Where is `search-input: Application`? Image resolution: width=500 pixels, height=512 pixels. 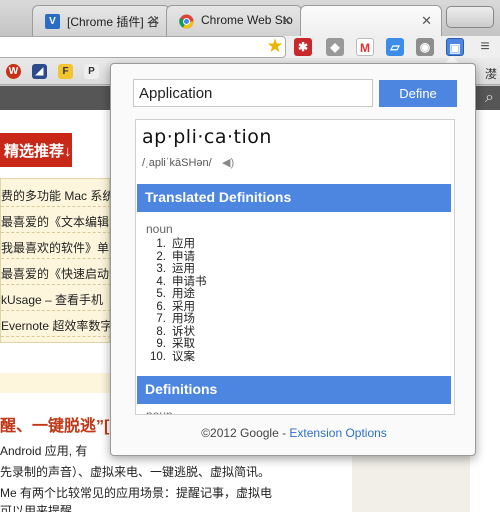
search-input: Application is located at coordinates (253, 93).